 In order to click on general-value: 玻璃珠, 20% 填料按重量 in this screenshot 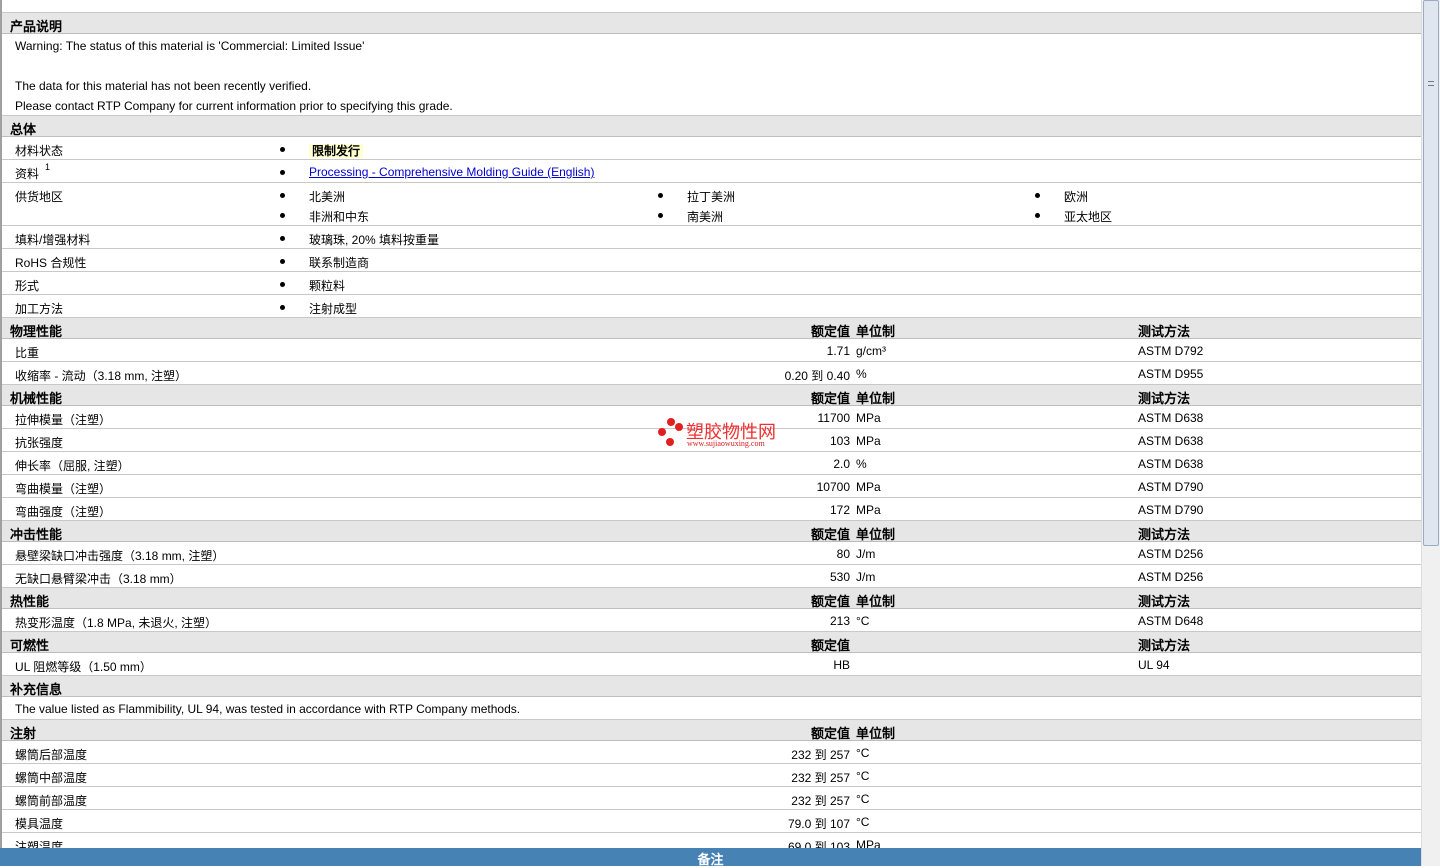, I will do `click(374, 240)`.